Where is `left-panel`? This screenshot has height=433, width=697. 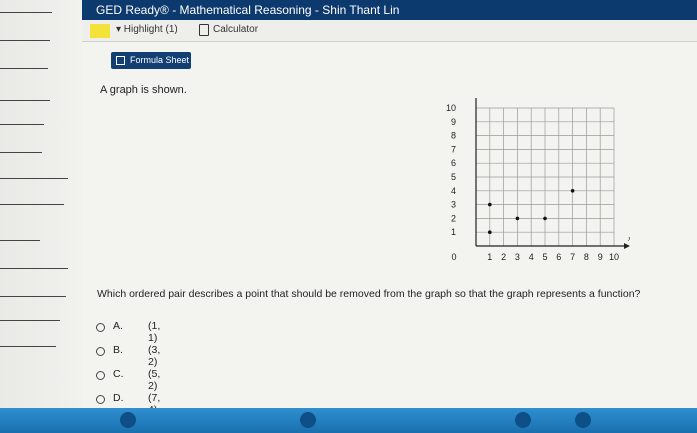
left-panel is located at coordinates (41, 205).